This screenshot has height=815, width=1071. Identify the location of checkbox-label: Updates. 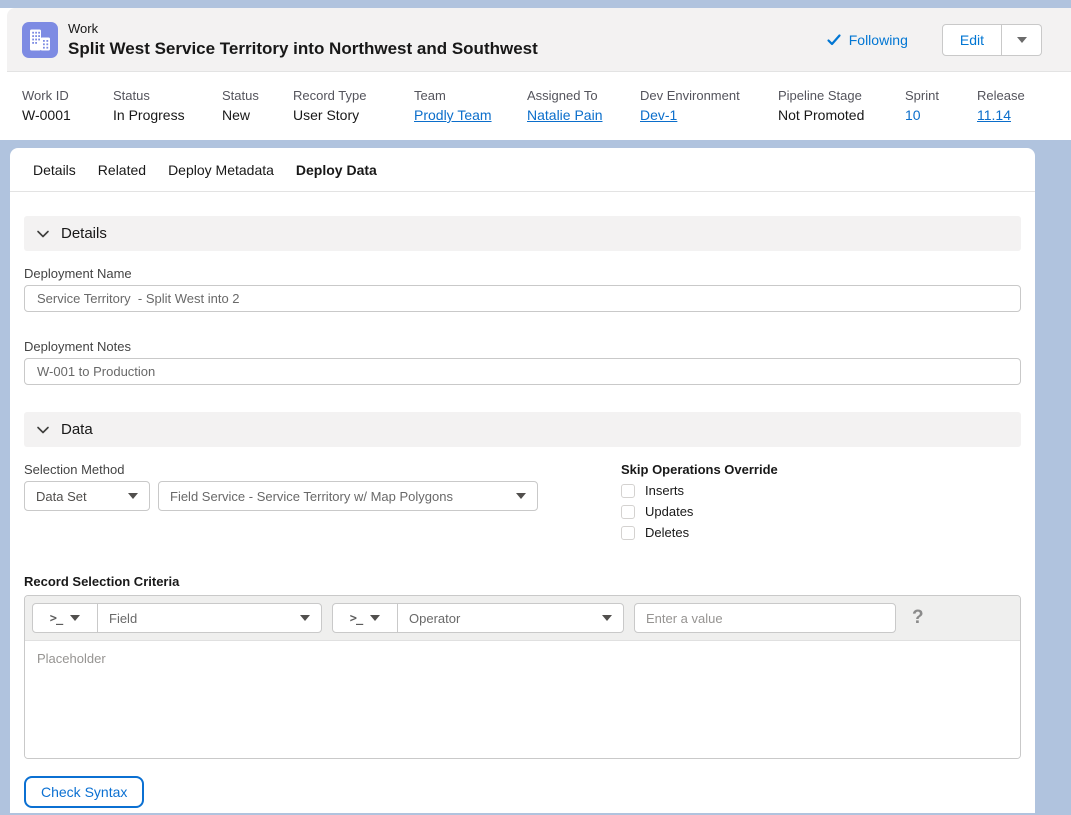
(669, 511).